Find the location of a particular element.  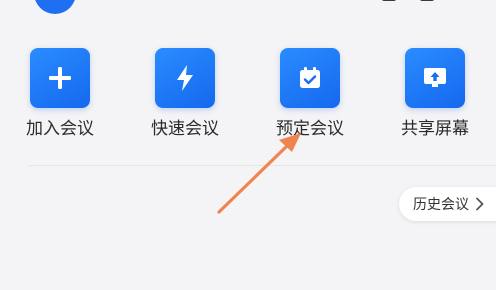

share-screen-icon is located at coordinates (435, 77).